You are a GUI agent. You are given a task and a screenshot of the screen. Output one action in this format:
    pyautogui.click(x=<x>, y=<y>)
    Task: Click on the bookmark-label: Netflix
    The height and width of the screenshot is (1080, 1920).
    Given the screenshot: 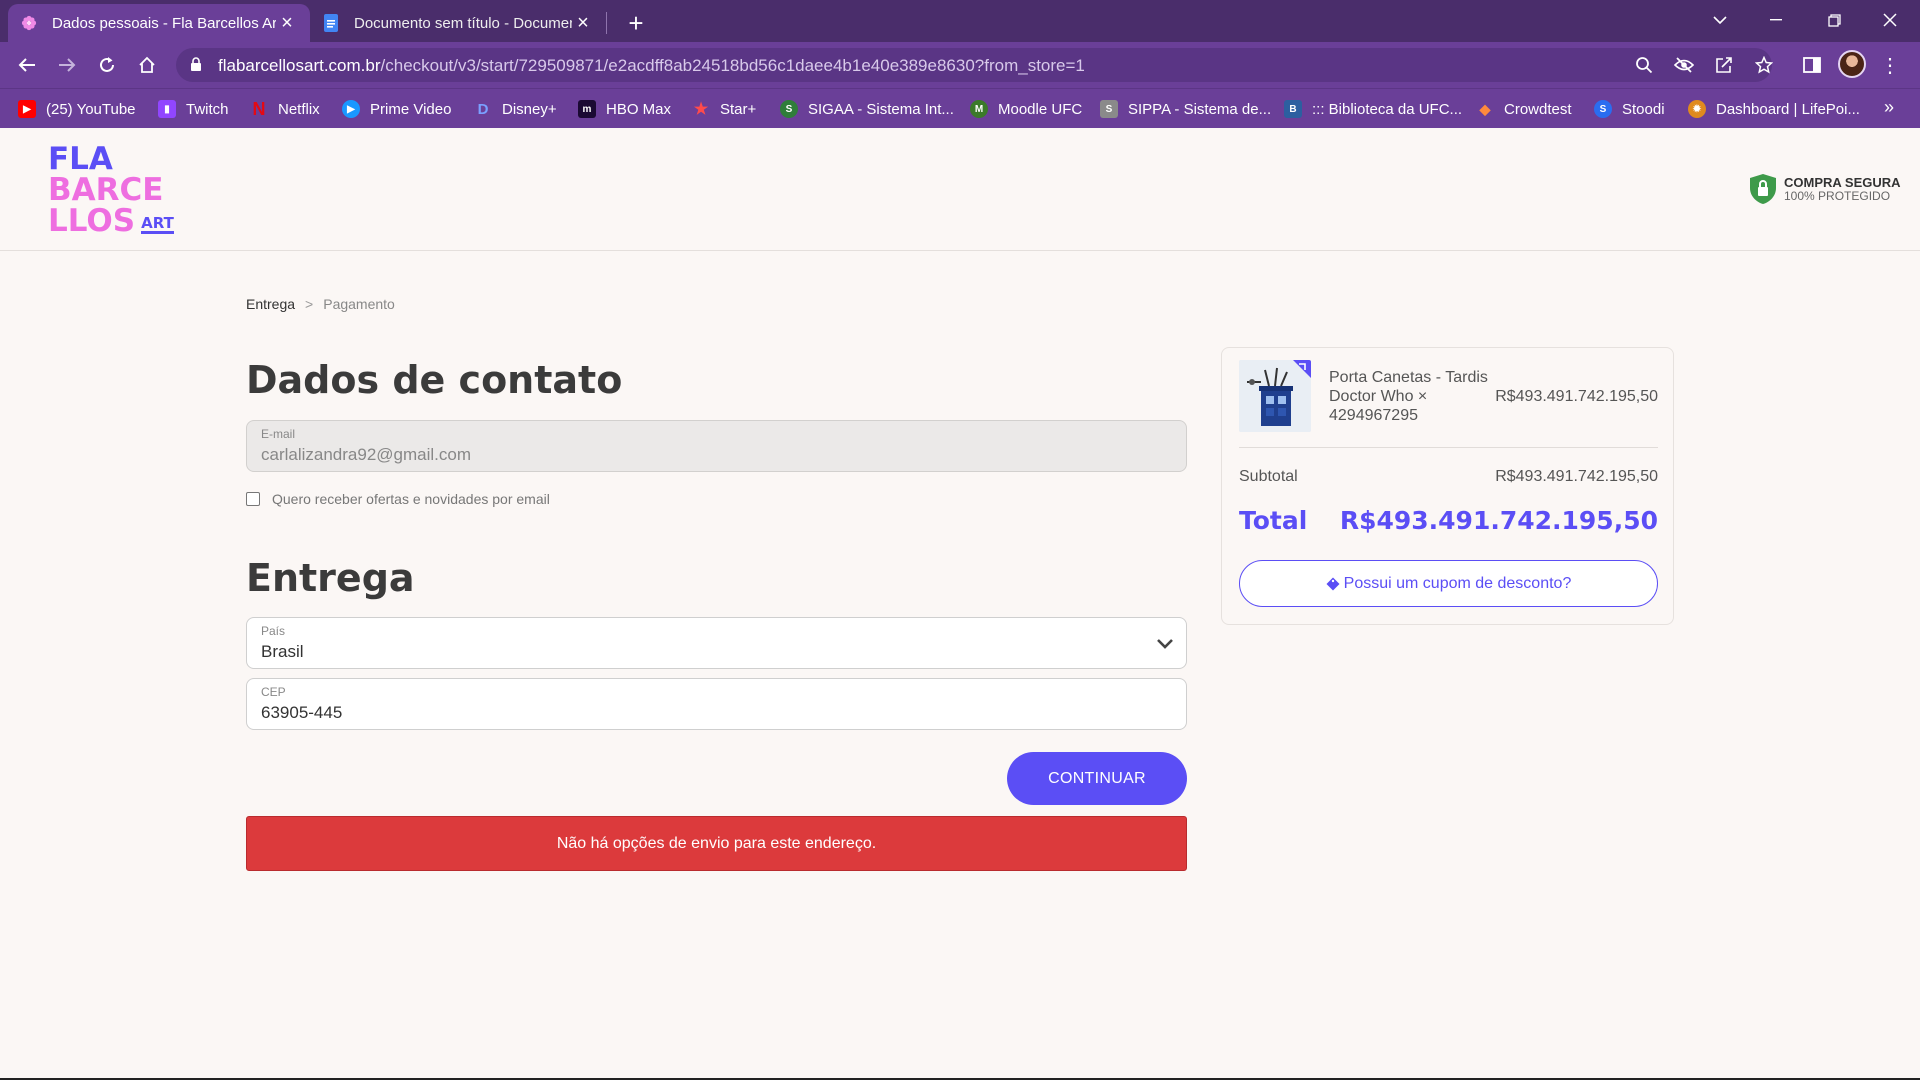 What is the action you would take?
    pyautogui.click(x=299, y=109)
    